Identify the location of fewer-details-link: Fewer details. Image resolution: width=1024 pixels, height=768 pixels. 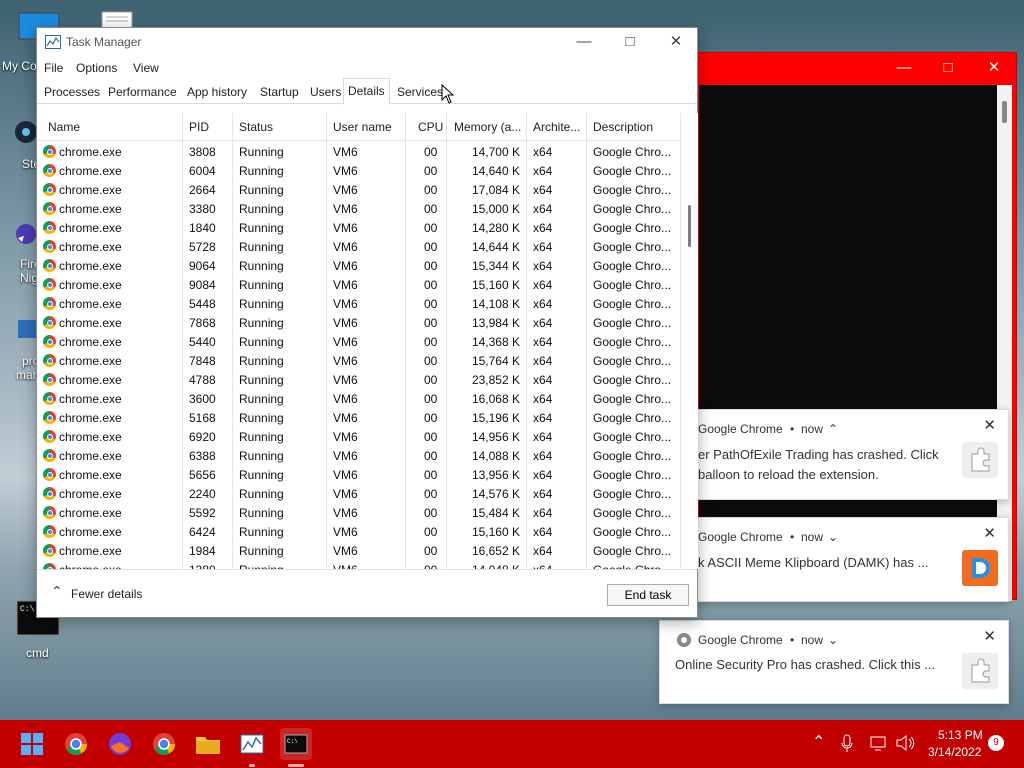
(106, 594).